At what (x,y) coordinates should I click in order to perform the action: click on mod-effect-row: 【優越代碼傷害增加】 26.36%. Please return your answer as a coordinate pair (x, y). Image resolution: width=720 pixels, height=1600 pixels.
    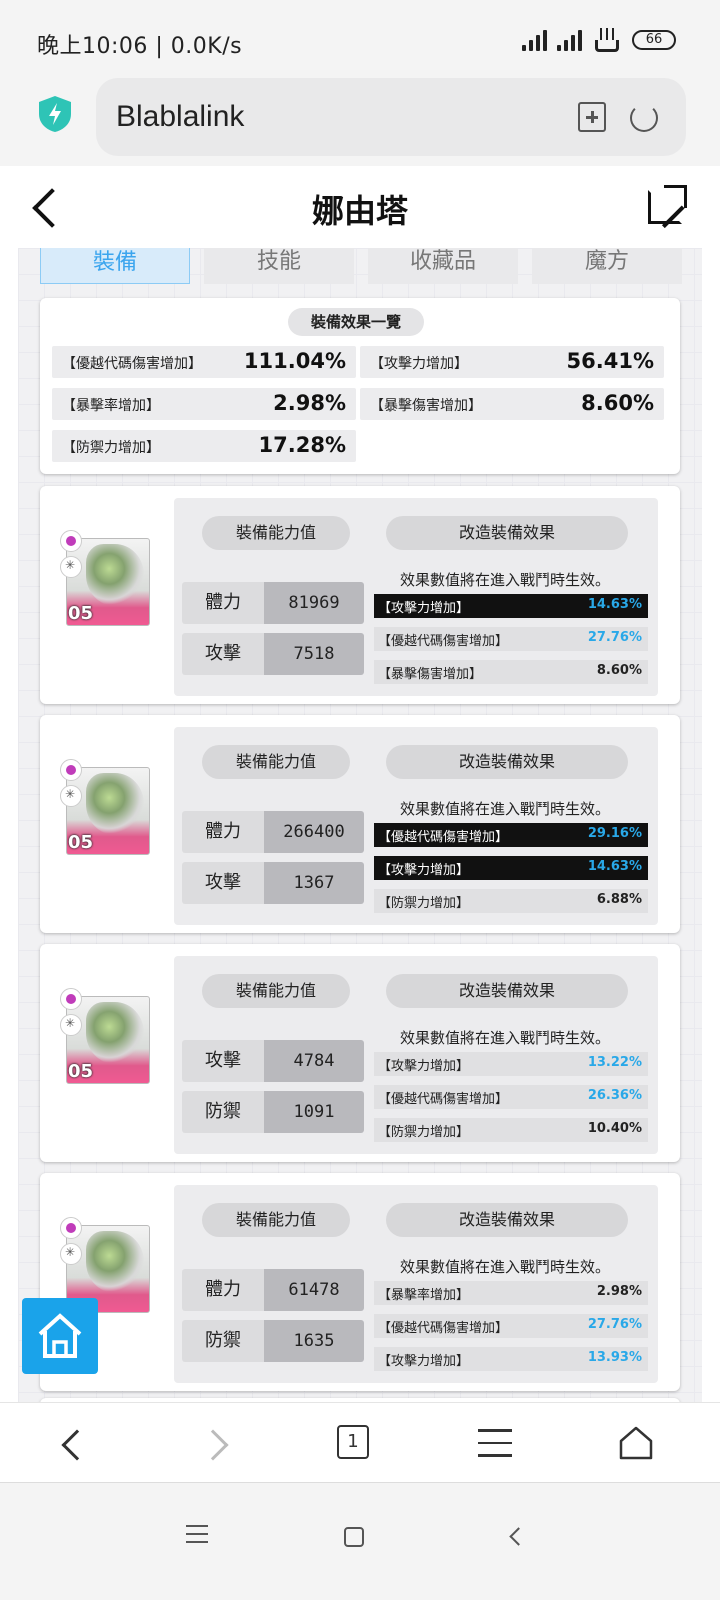
    Looking at the image, I should click on (511, 1097).